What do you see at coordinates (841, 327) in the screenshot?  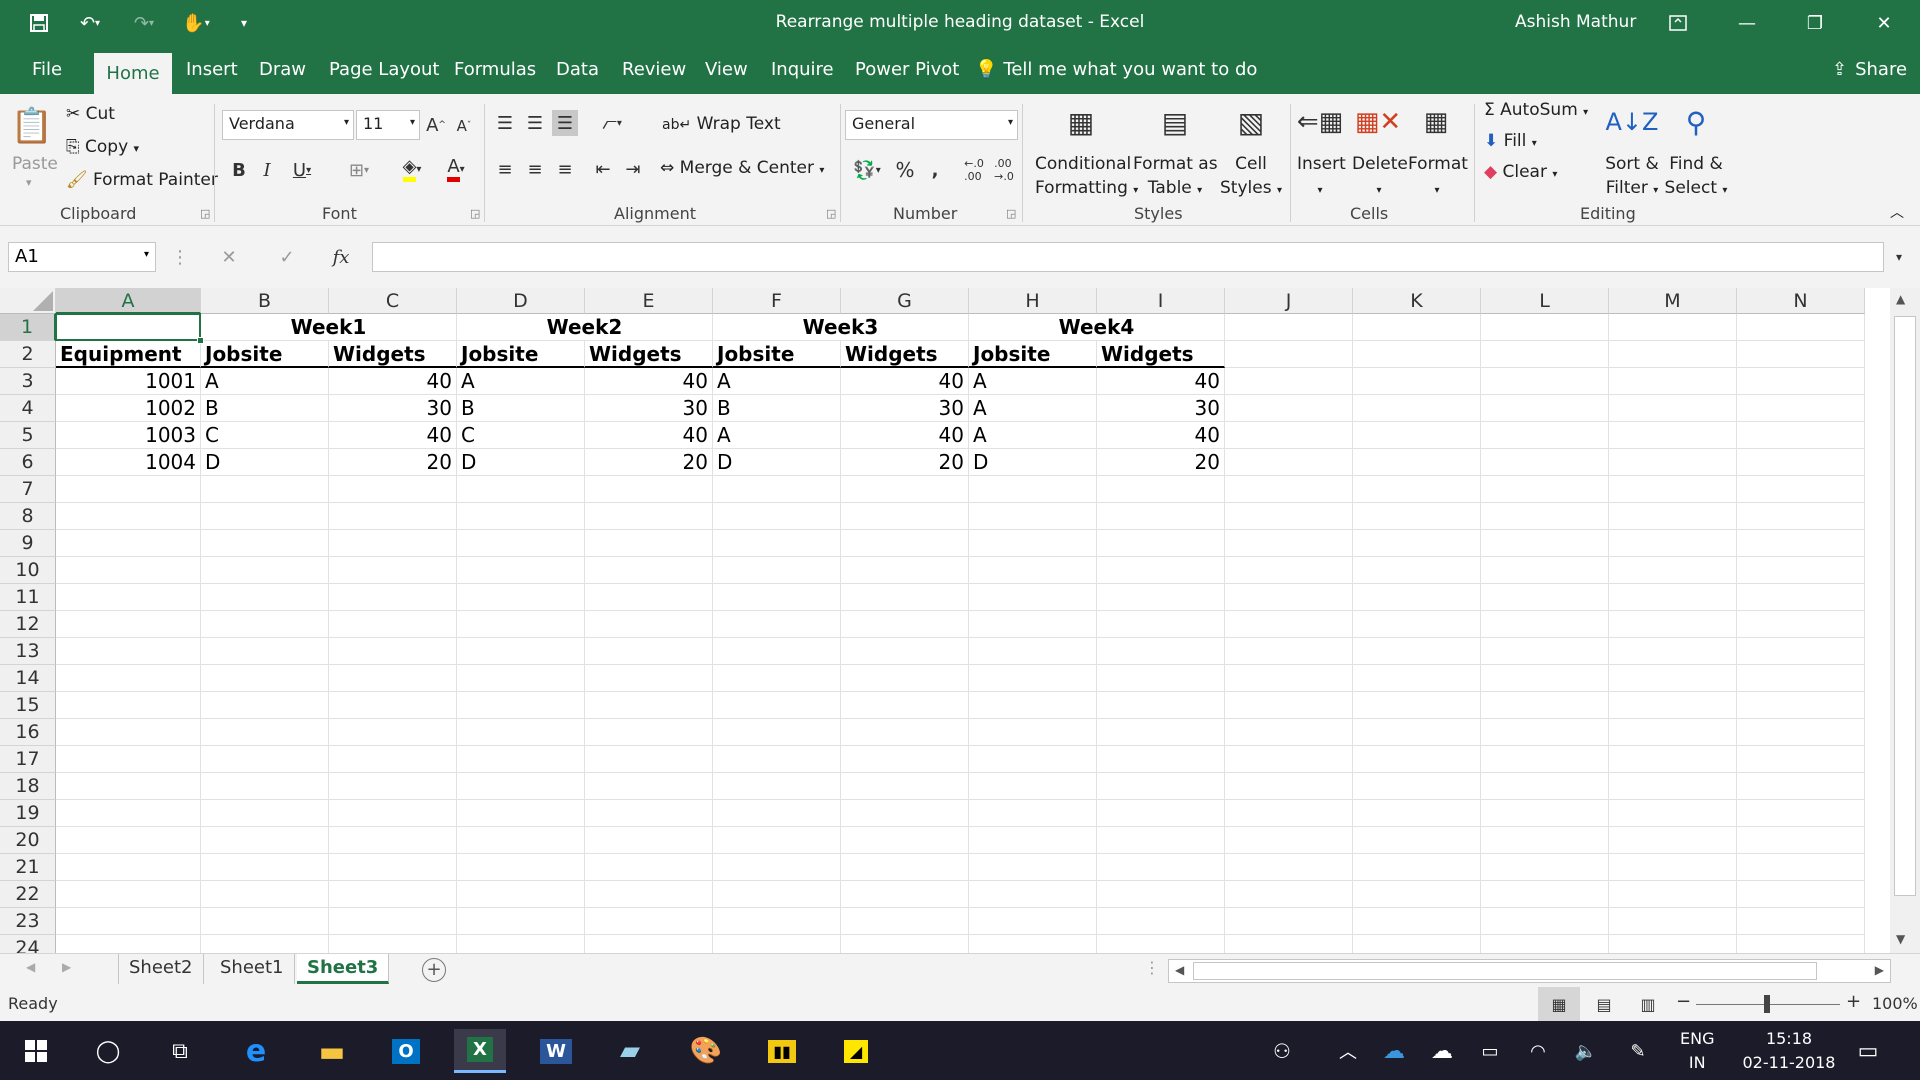 I see `week-header: Week3` at bounding box center [841, 327].